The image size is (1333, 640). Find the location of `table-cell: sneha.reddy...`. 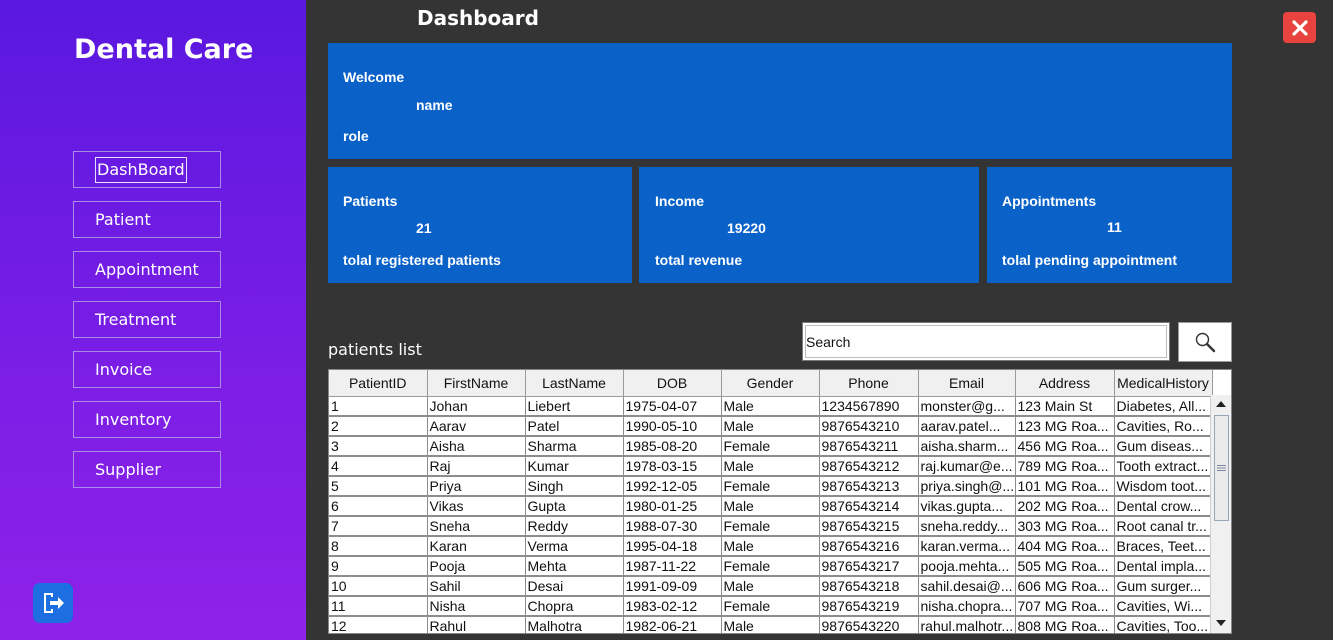

table-cell: sneha.reddy... is located at coordinates (967, 526).